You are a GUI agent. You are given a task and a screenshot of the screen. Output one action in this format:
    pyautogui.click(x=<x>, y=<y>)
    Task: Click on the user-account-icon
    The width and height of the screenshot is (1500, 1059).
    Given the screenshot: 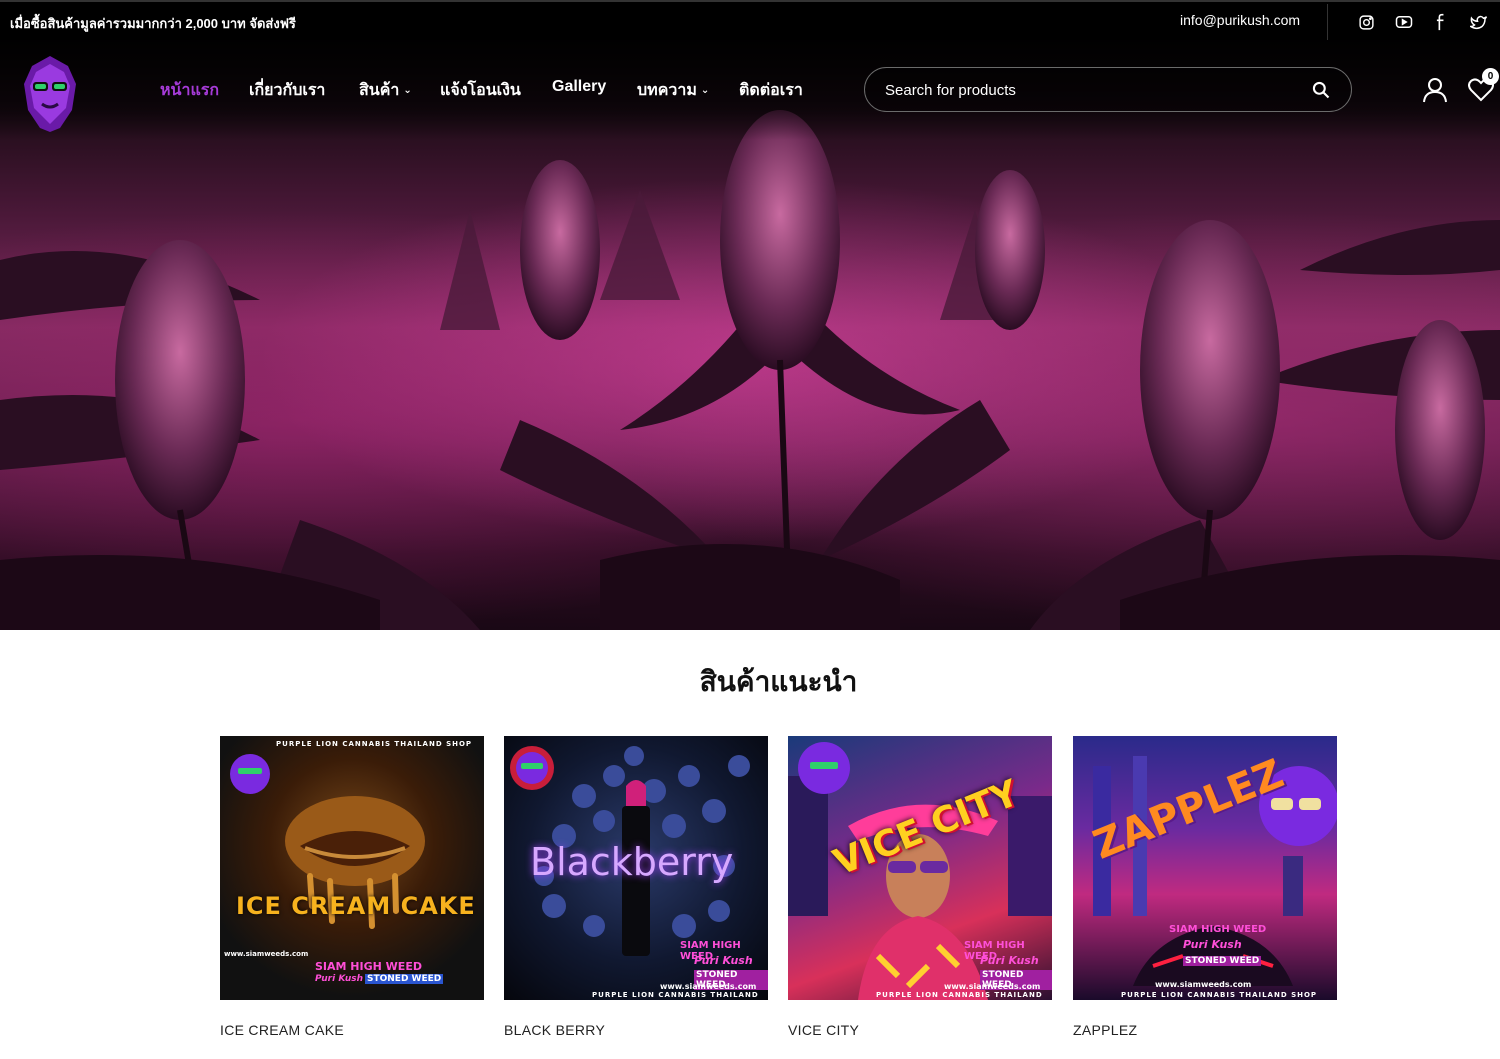 What is the action you would take?
    pyautogui.click(x=1435, y=90)
    